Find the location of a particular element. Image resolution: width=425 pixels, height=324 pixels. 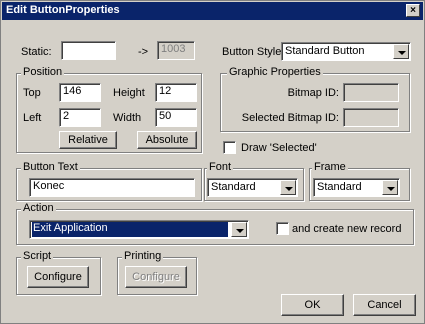

button-style-select: Standard Button is located at coordinates (346, 51).